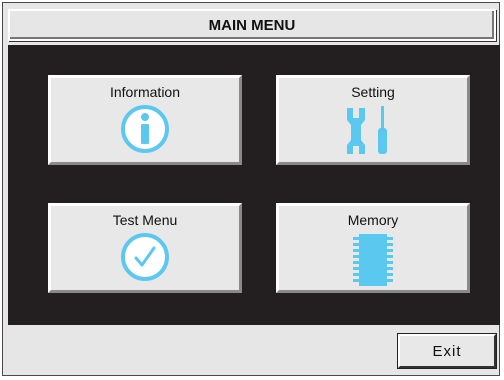  I want to click on information-button: Information, so click(145, 120).